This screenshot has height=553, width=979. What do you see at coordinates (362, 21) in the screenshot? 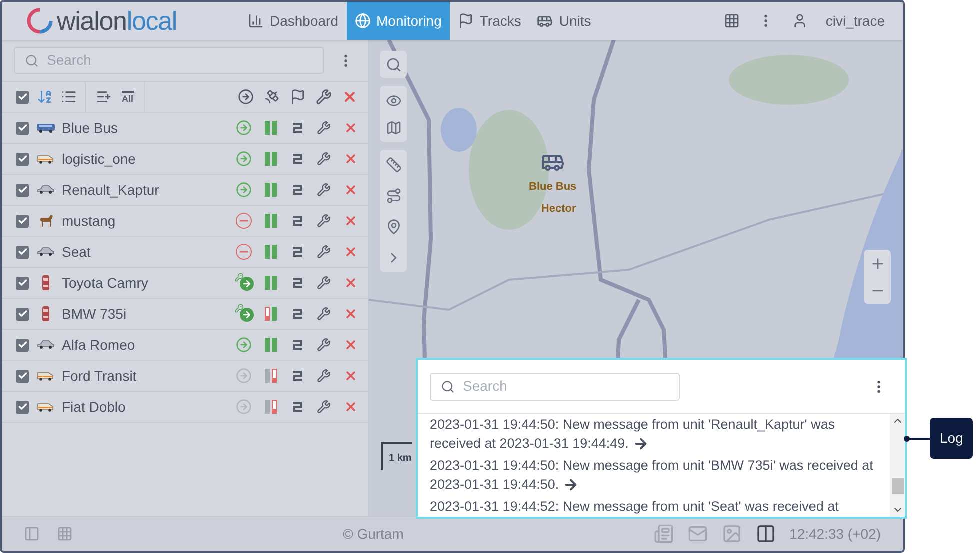
I see `globe-icon` at bounding box center [362, 21].